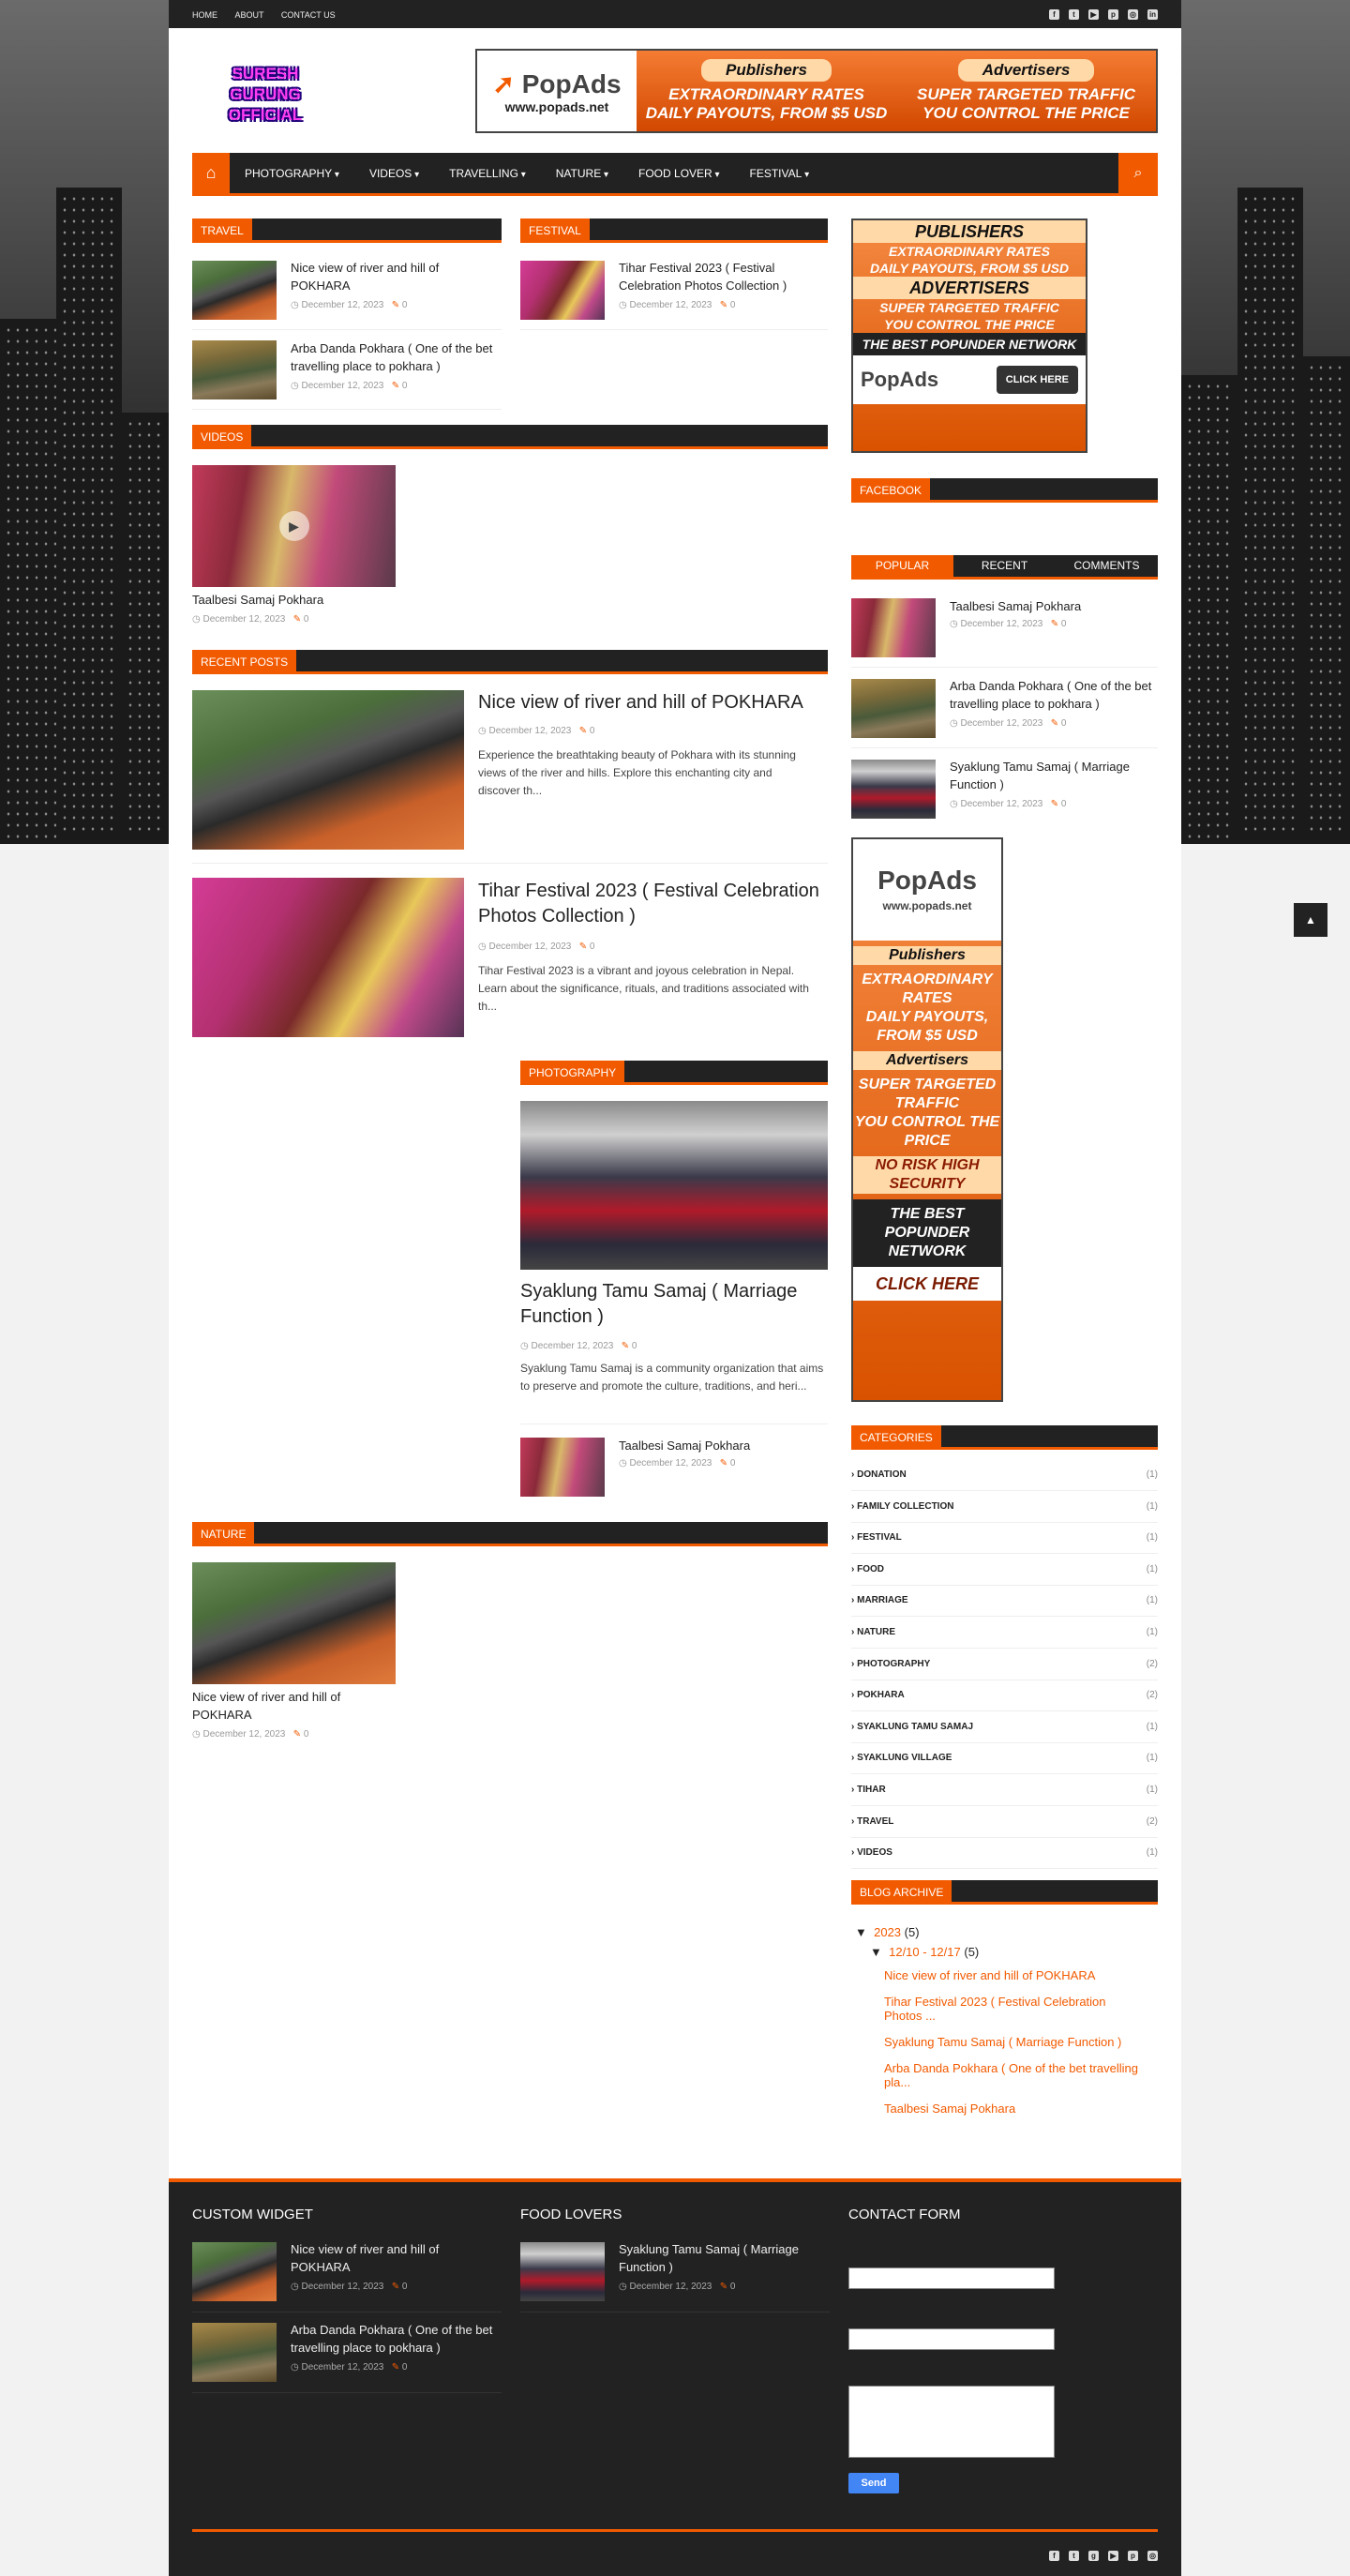  Describe the element at coordinates (679, 173) in the screenshot. I see `nav-item-food-lover: FOOD LOVER` at that location.